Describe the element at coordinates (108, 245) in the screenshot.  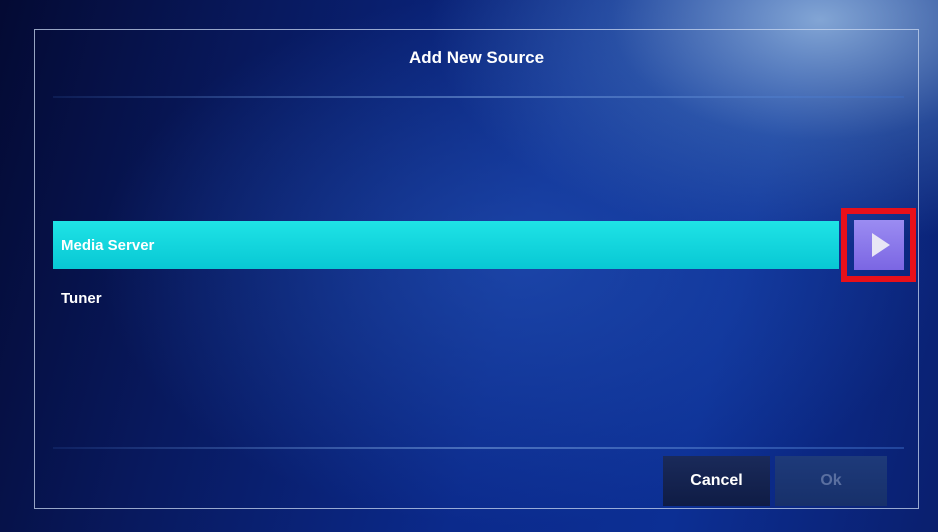
I see `list-item-label: Media Server` at that location.